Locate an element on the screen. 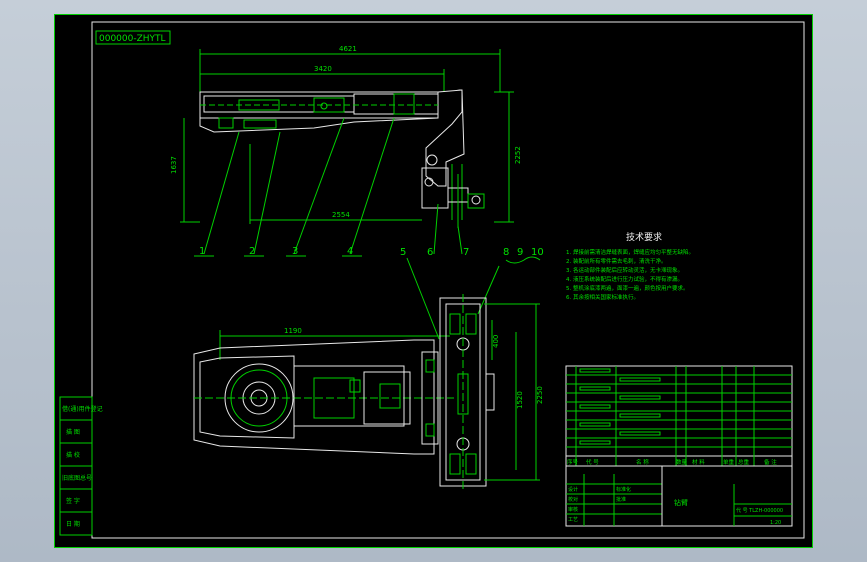  left-panel-5: 签 字 is located at coordinates (73, 501).